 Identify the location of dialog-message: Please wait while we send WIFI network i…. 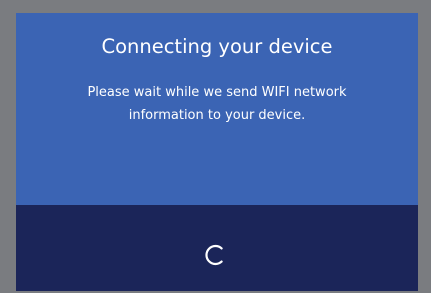
(217, 104).